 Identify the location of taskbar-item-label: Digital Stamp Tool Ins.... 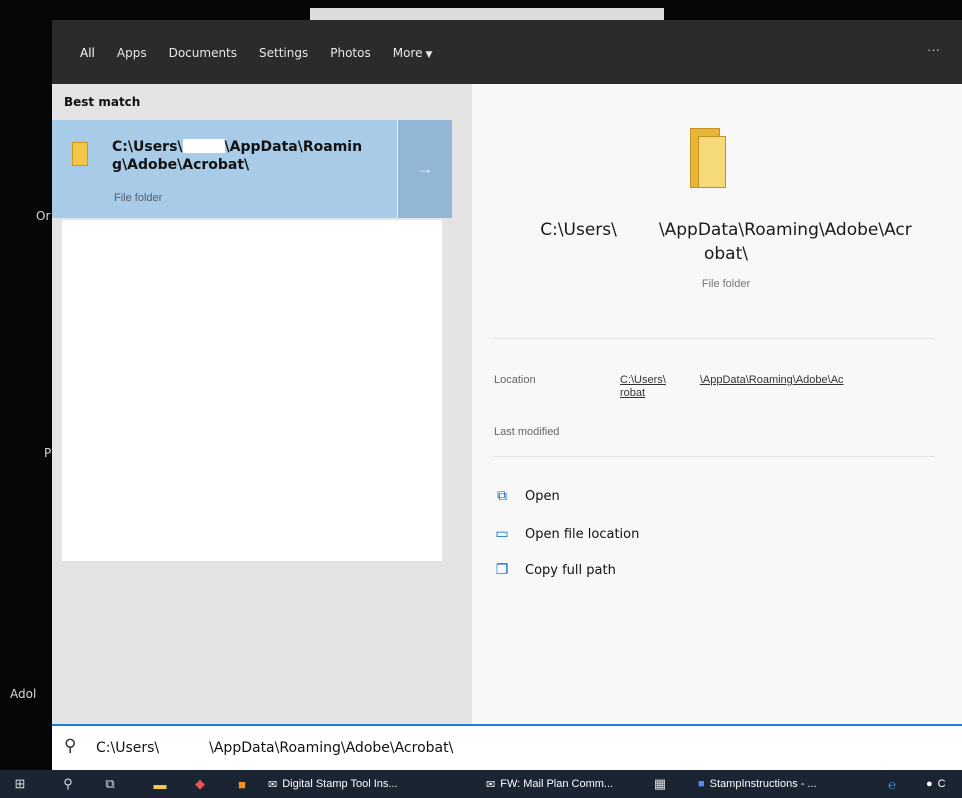
(340, 784).